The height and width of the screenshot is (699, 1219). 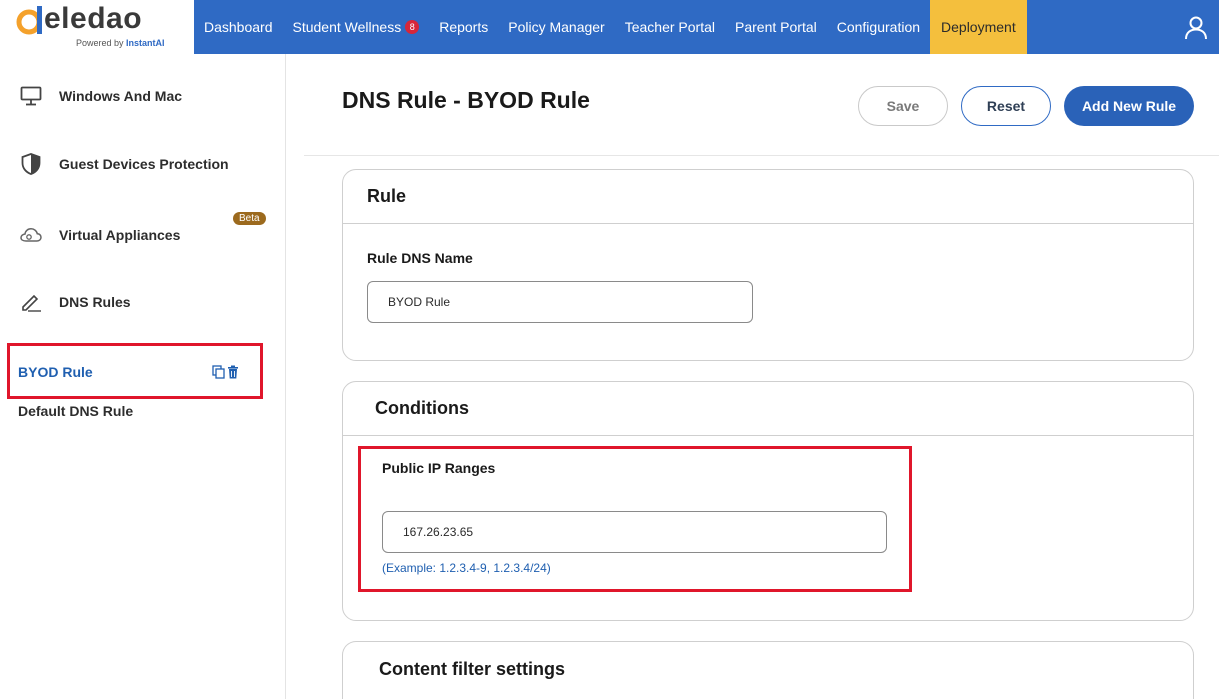 What do you see at coordinates (1006, 106) in the screenshot?
I see `reset-button: Reset` at bounding box center [1006, 106].